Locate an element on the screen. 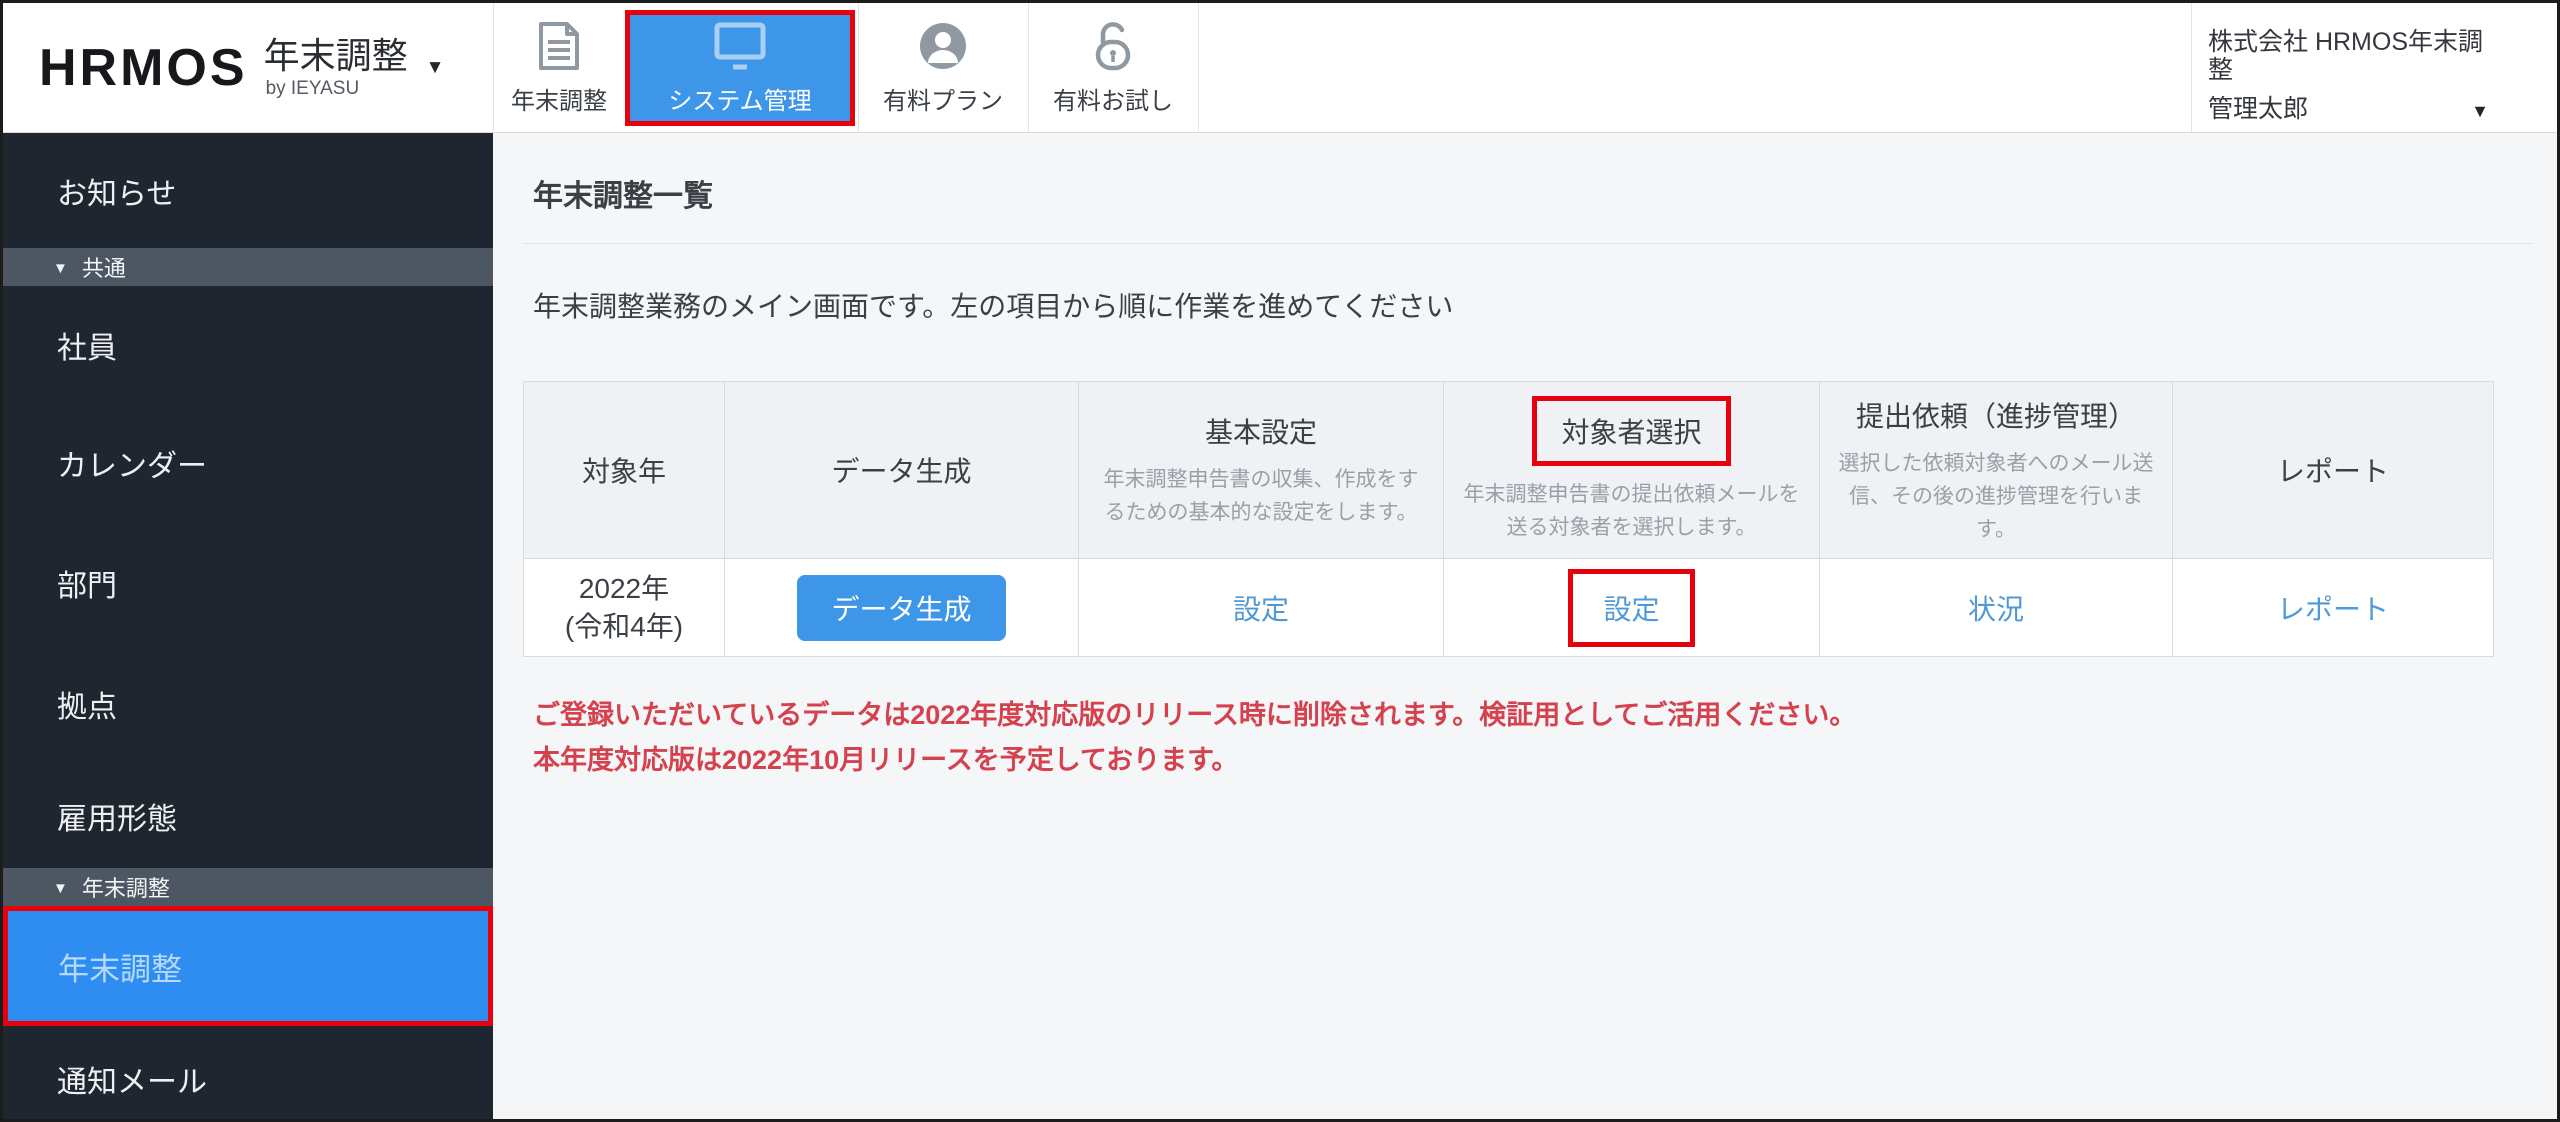 The height and width of the screenshot is (1122, 2560). cell-data-generation: データ生成 is located at coordinates (901, 607).